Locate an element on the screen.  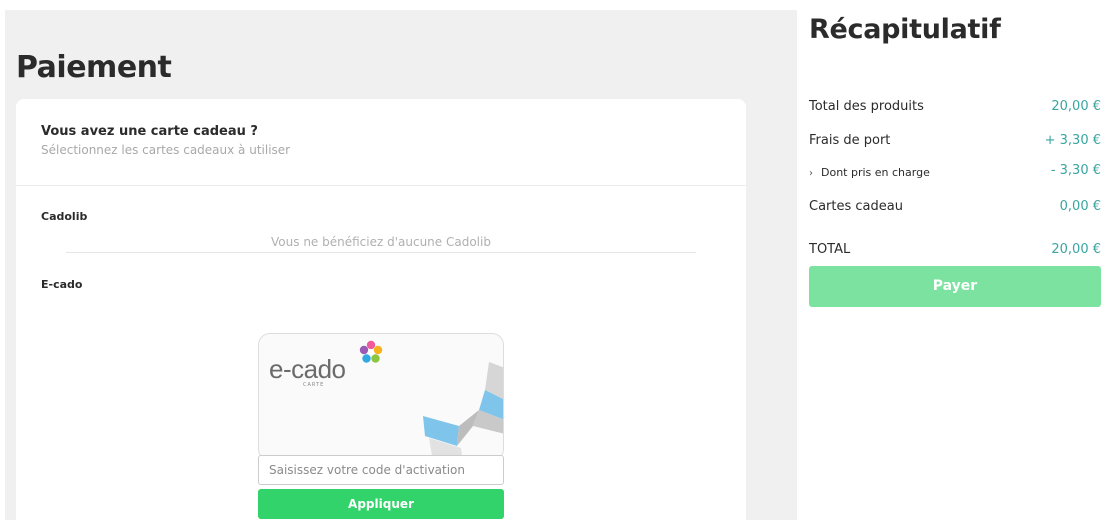
cadolib-divider is located at coordinates (381, 252).